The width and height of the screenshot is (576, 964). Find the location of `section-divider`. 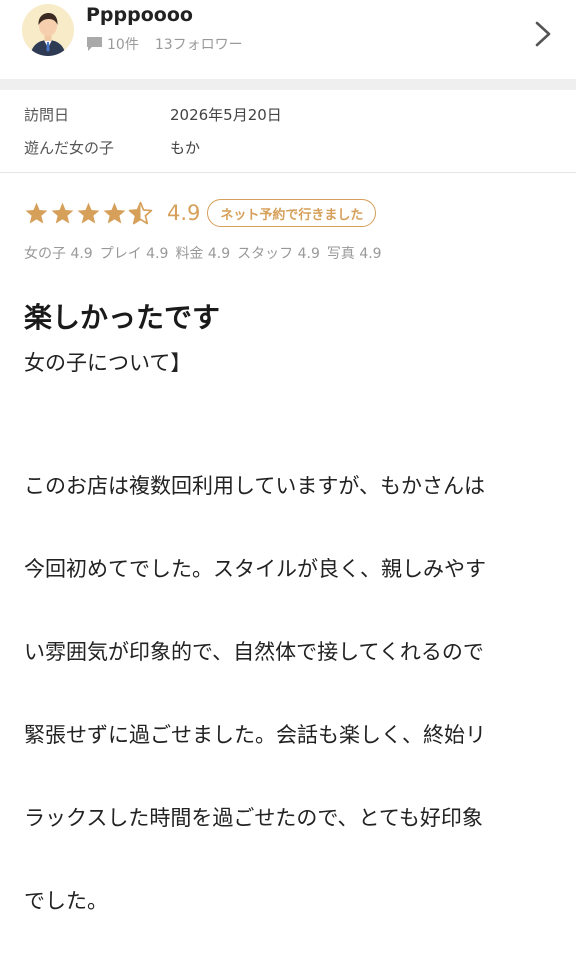

section-divider is located at coordinates (288, 84).